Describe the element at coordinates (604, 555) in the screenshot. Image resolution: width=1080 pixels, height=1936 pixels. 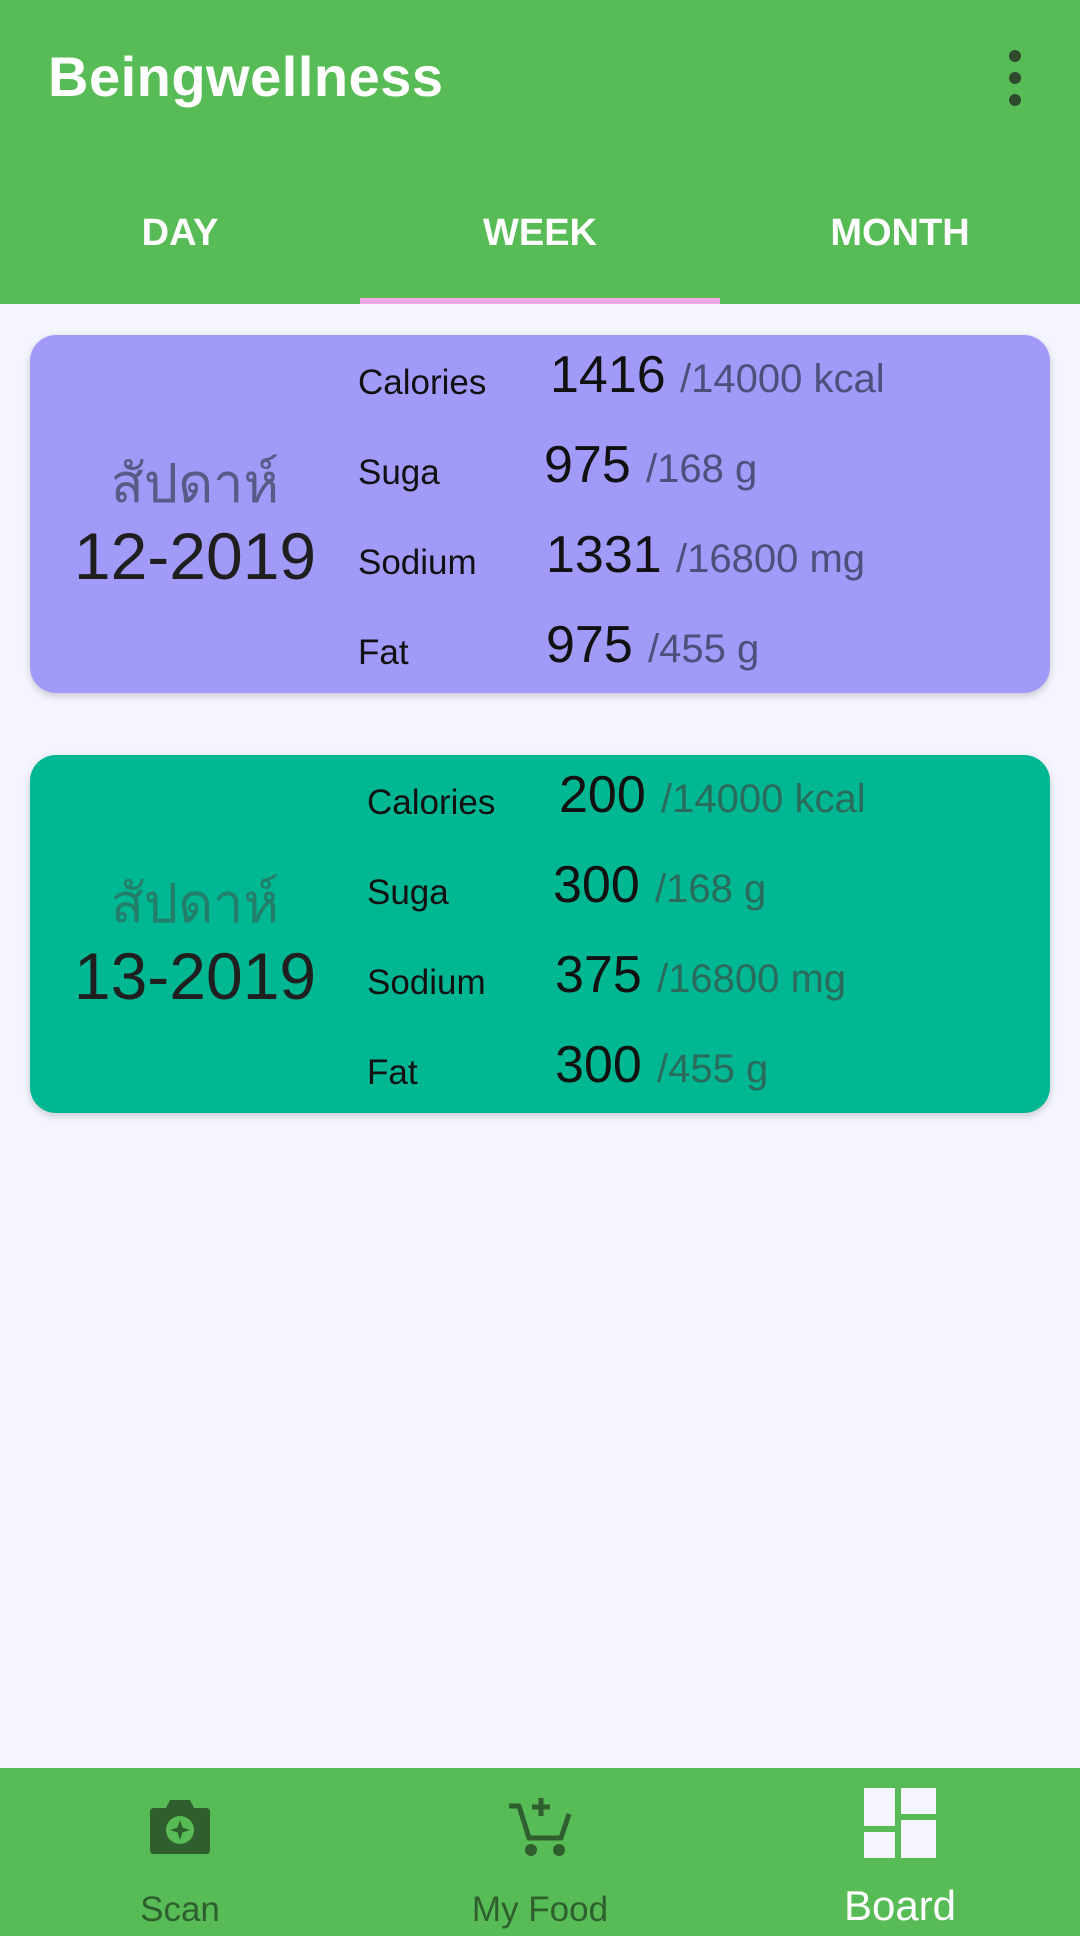
I see `stat-value: 1331` at that location.